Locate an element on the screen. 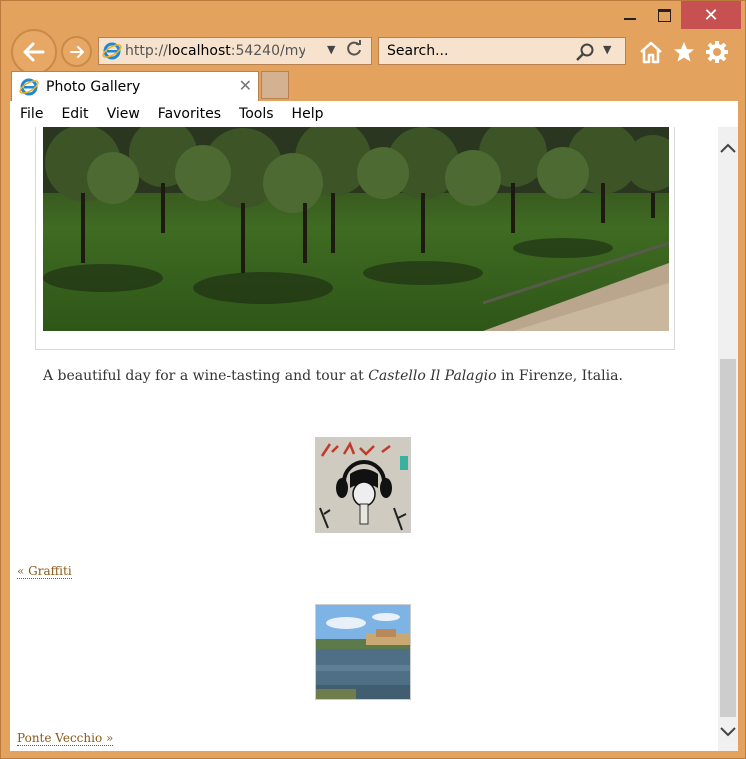 The height and width of the screenshot is (759, 746). tab-ie-icon is located at coordinates (29, 87).